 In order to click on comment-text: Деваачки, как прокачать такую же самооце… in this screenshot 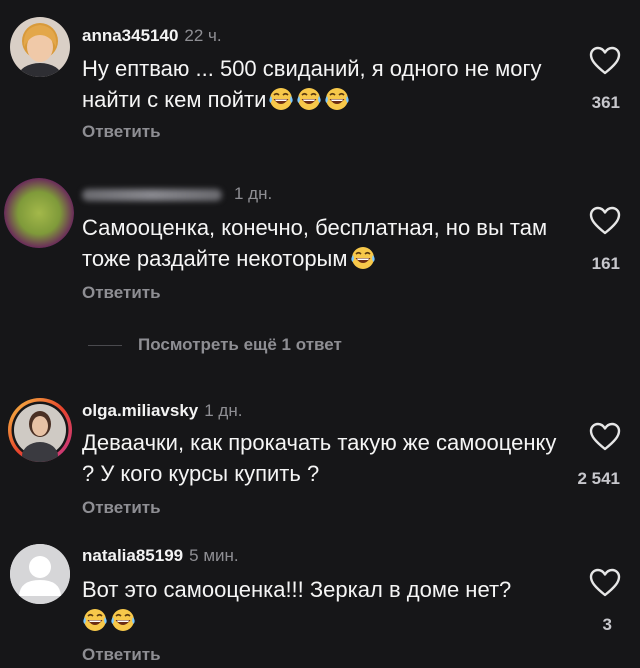, I will do `click(322, 458)`.